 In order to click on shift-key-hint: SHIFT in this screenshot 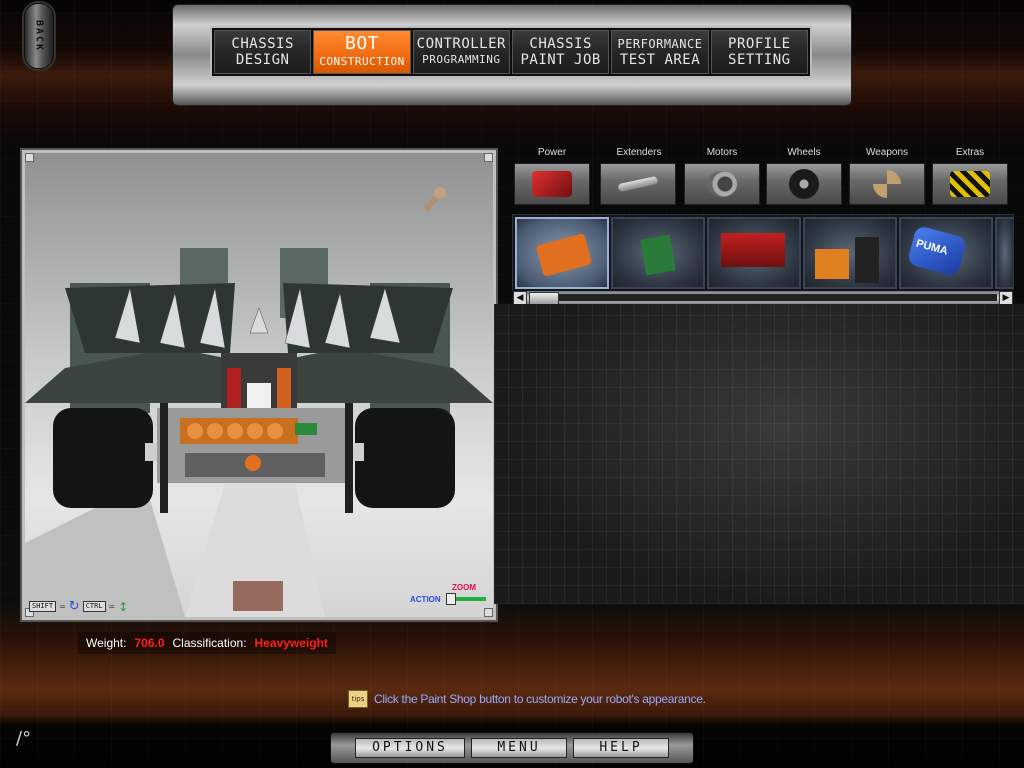, I will do `click(43, 606)`.